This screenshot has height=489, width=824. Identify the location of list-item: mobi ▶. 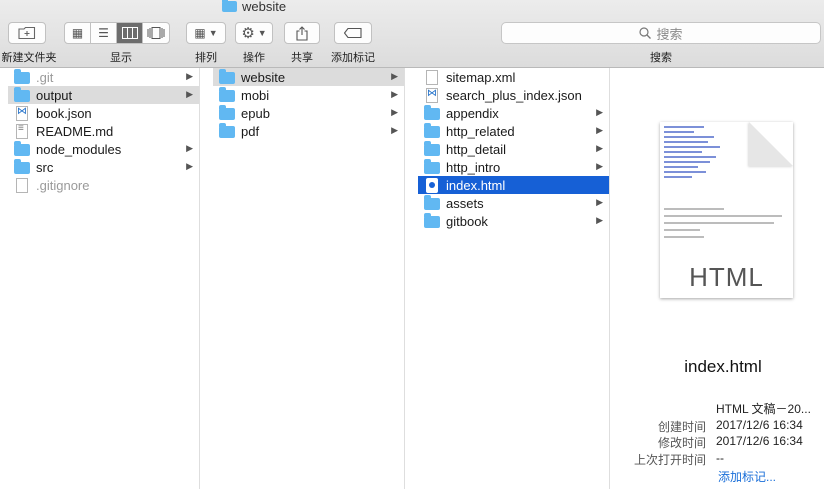
(308, 95).